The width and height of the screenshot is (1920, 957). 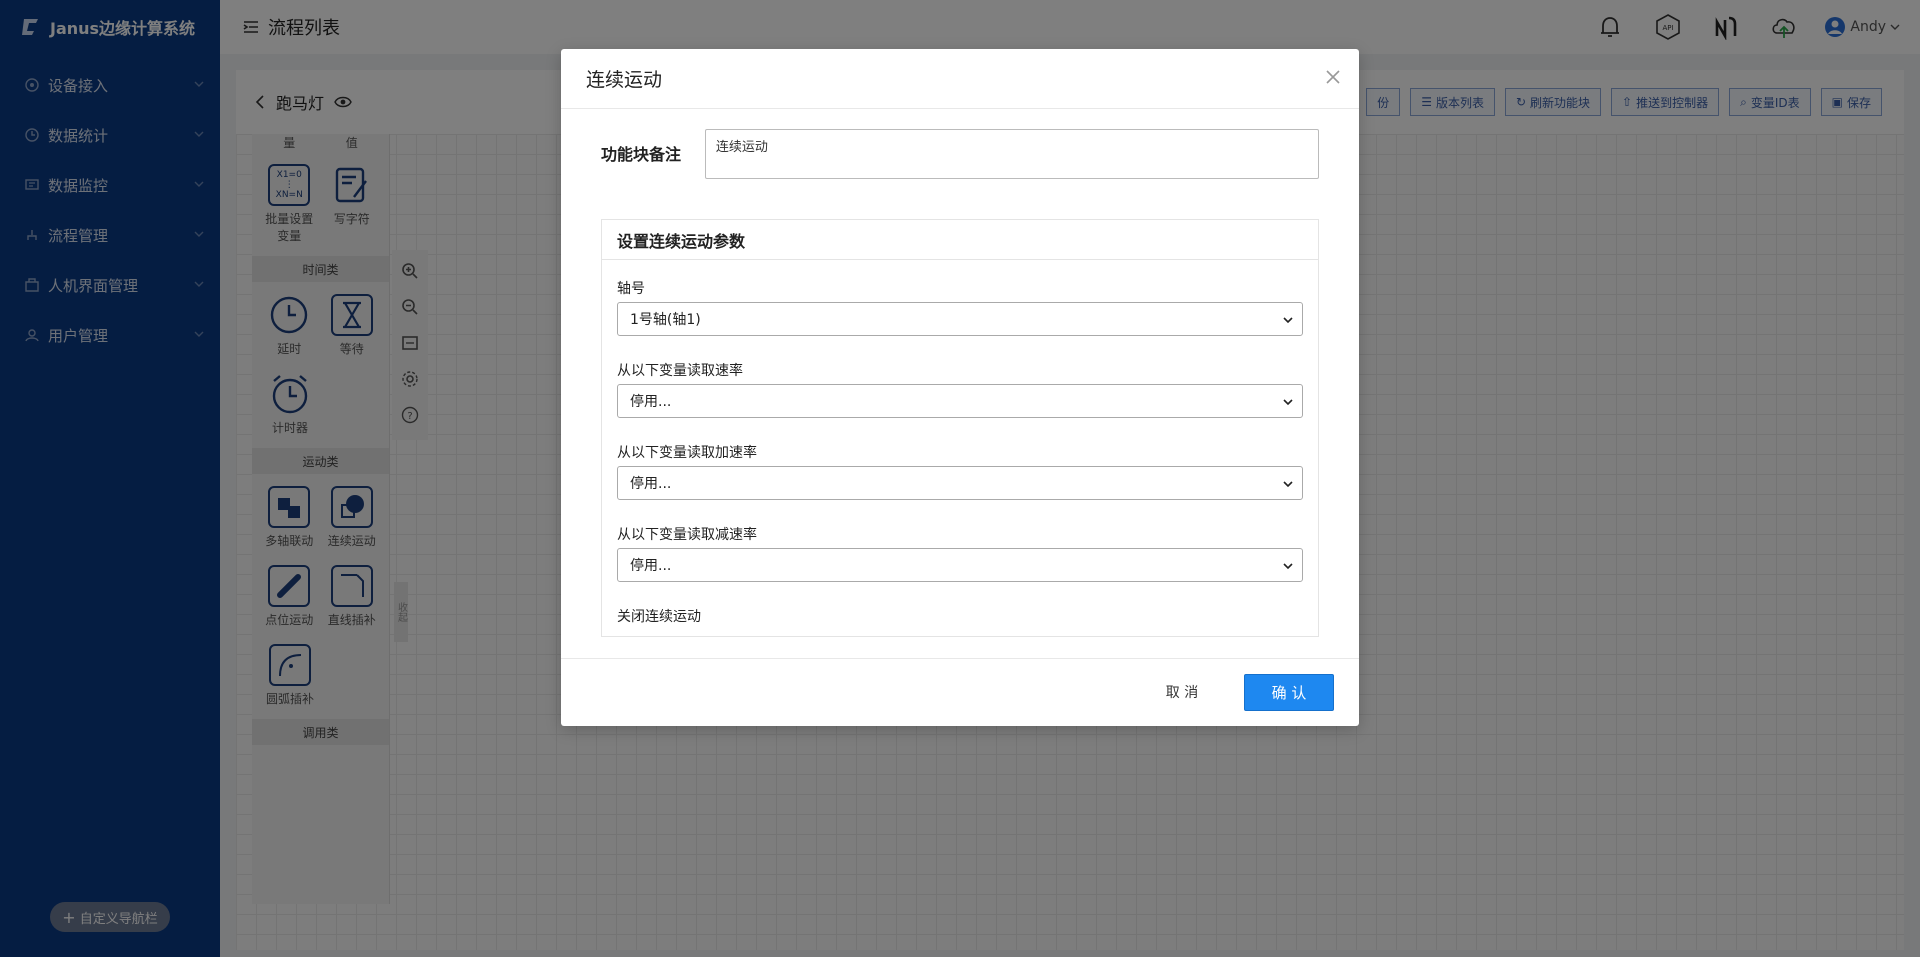 I want to click on accel-label: 从以下变量读取加速率, so click(x=687, y=453).